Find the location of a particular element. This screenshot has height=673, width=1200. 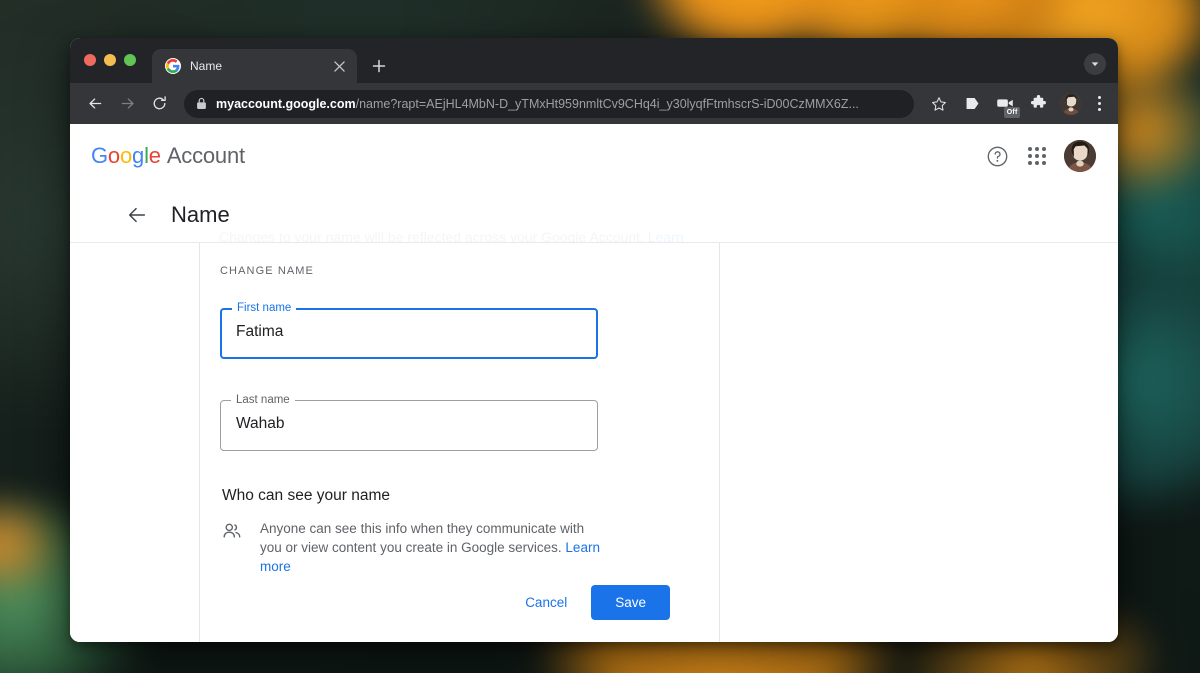

logo-letter-o1: o is located at coordinates (113, 155).